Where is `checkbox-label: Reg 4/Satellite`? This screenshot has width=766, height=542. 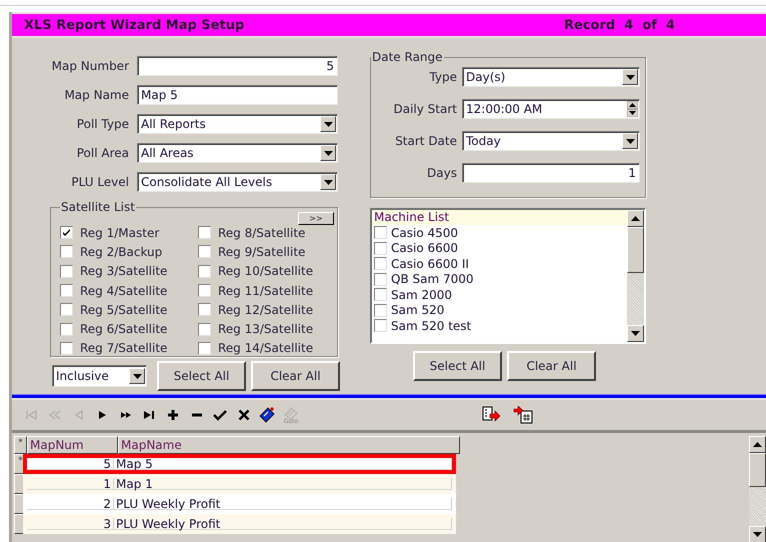 checkbox-label: Reg 4/Satellite is located at coordinates (124, 291).